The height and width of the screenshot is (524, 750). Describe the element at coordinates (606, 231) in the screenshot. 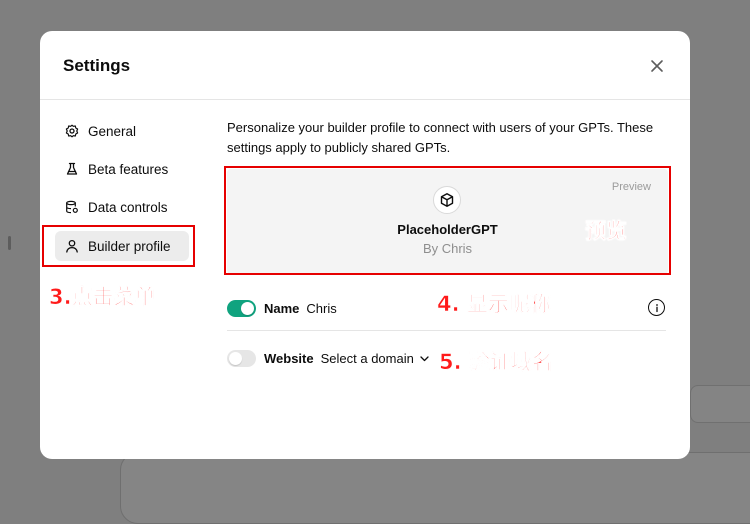

I see `annotation-preview: 预览` at that location.